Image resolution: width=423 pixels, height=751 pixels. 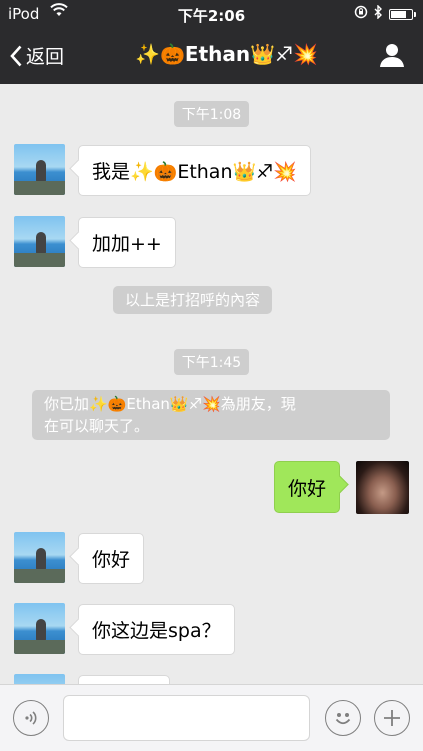 I want to click on message-bubble: 我是✨🎃Ethan👑♐💥, so click(x=194, y=170).